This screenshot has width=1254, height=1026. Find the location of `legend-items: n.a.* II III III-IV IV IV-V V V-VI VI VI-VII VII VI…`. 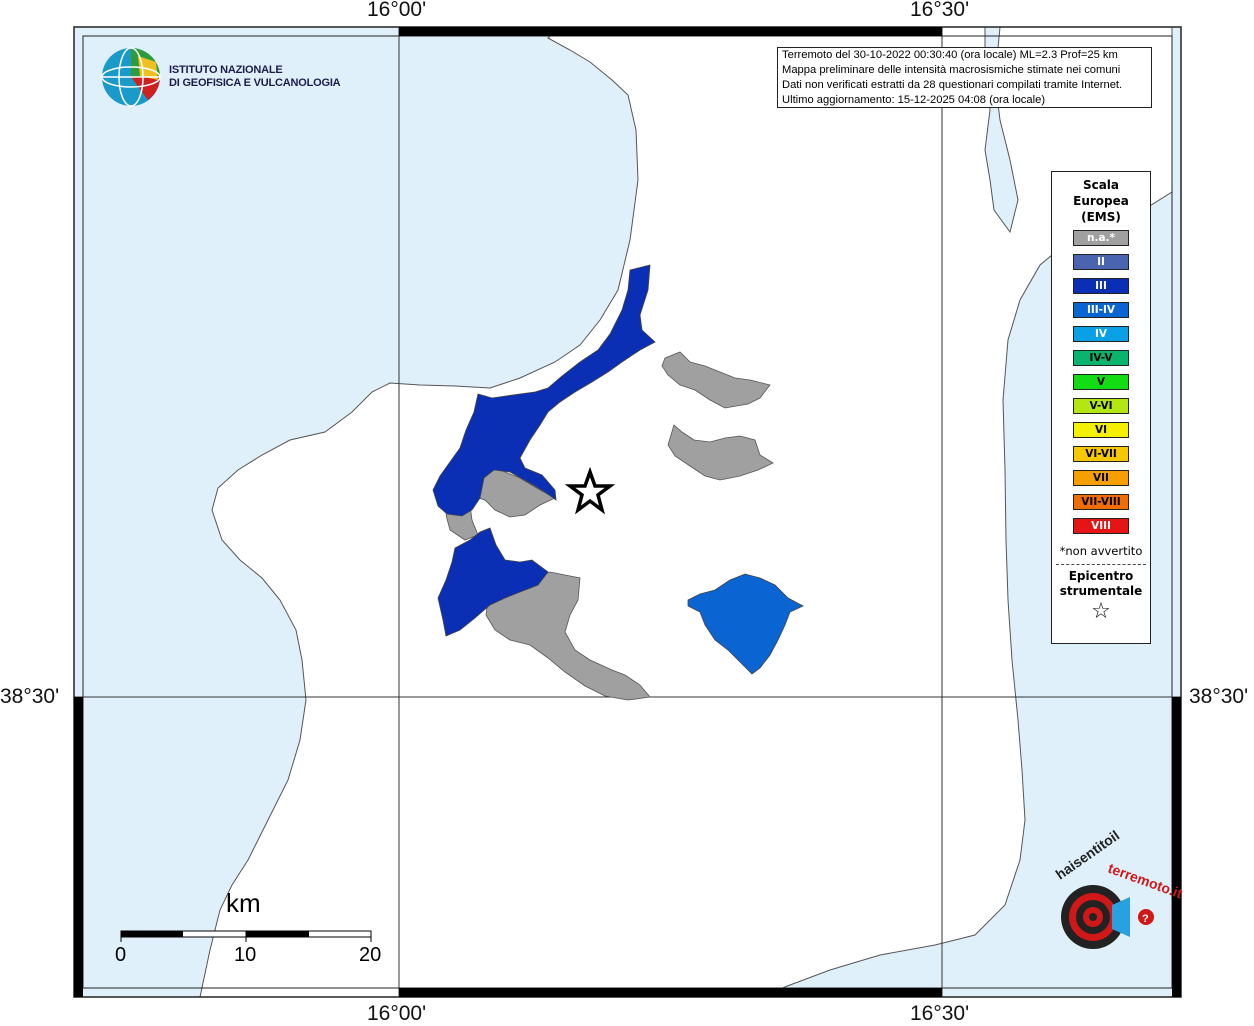

legend-items: n.a.* II III III-IV IV IV-V V V-VI VI VI-VII VII VI… is located at coordinates (1101, 382).